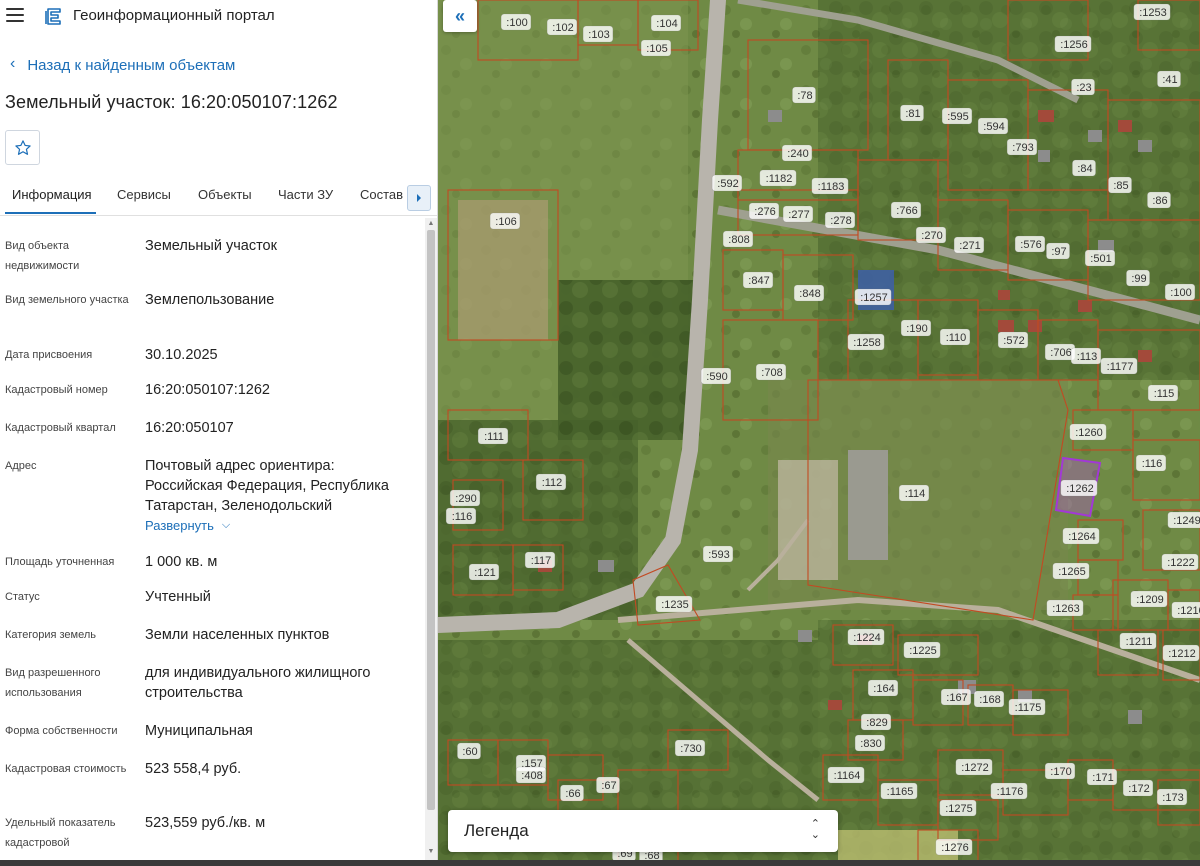 The height and width of the screenshot is (866, 1200). I want to click on parcel-label: :1211, so click(1138, 641).